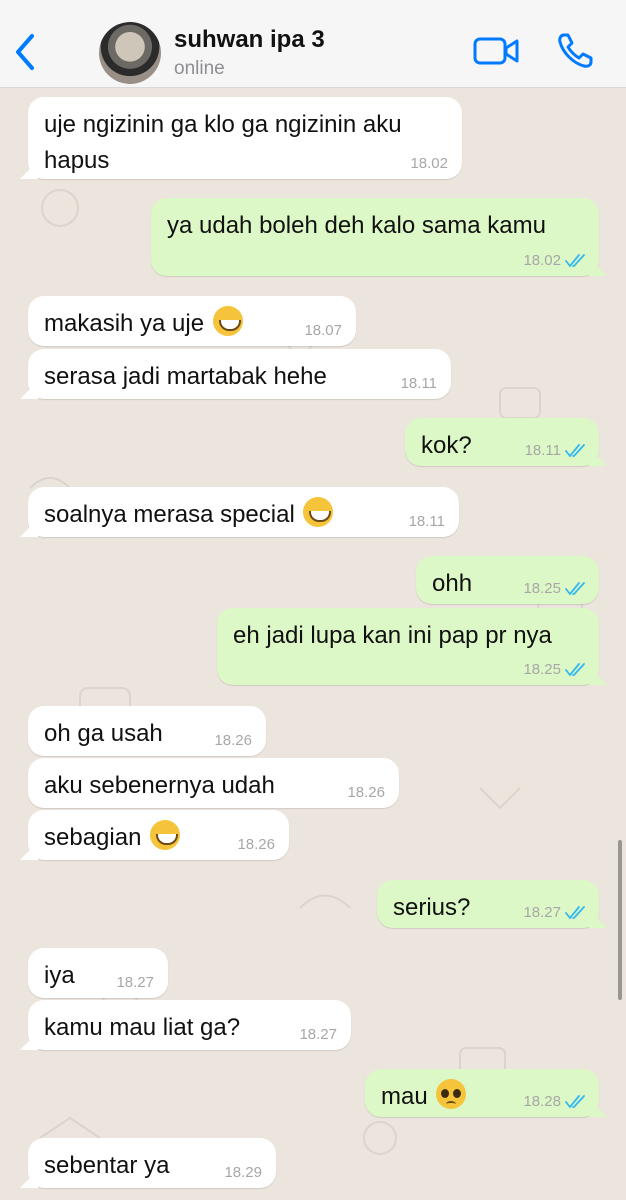  I want to click on contact-avatar, so click(130, 53).